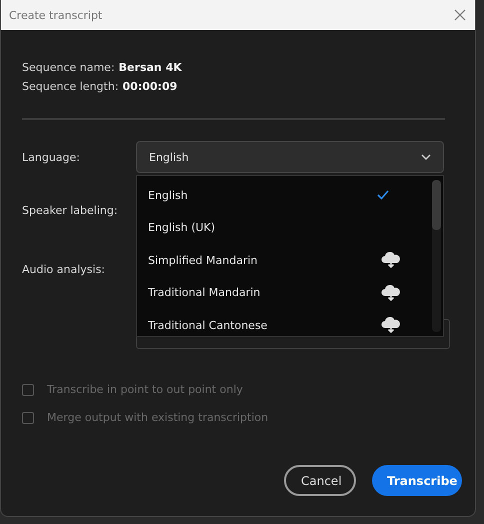  What do you see at coordinates (68, 67) in the screenshot?
I see `field-label: Sequence name:` at bounding box center [68, 67].